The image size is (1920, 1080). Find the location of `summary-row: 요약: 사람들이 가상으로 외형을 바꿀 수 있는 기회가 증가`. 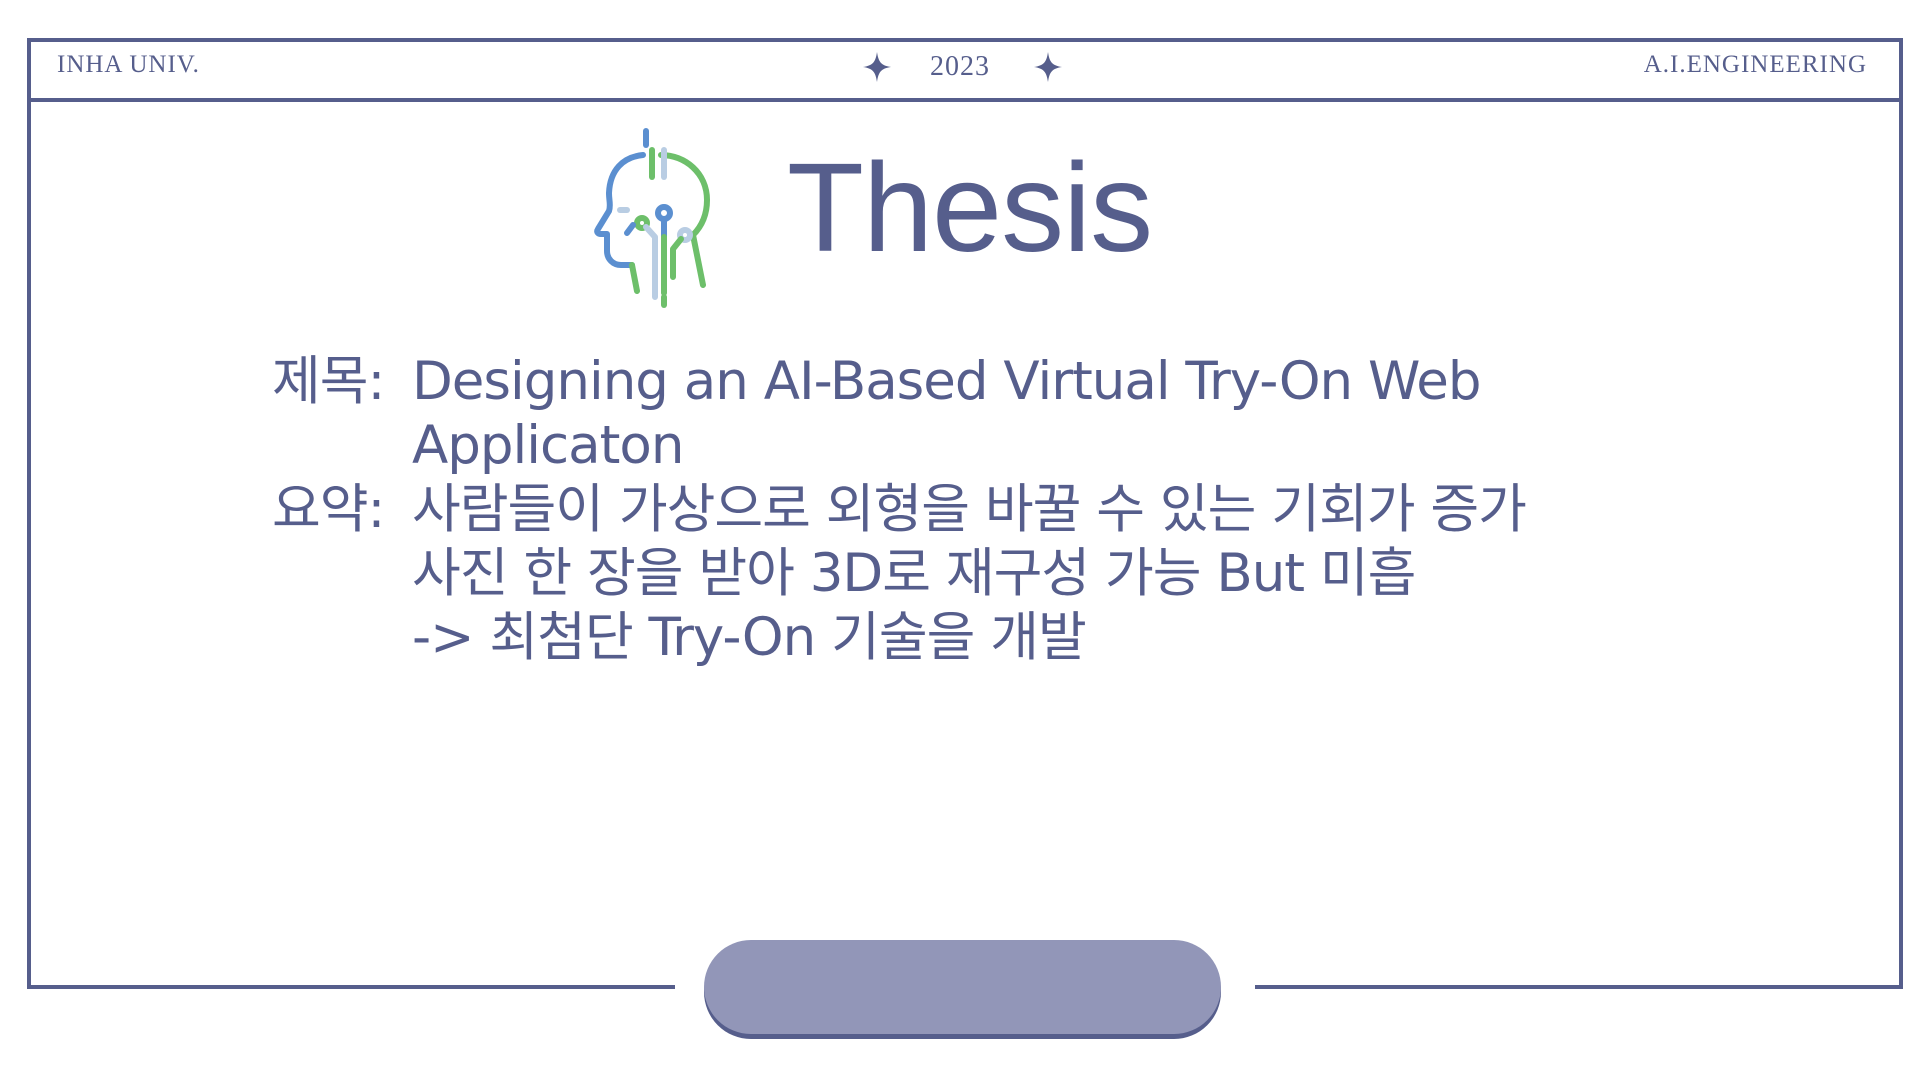

summary-row: 요약: 사람들이 가상으로 외형을 바꿀 수 있는 기회가 증가 is located at coordinates (899, 510).